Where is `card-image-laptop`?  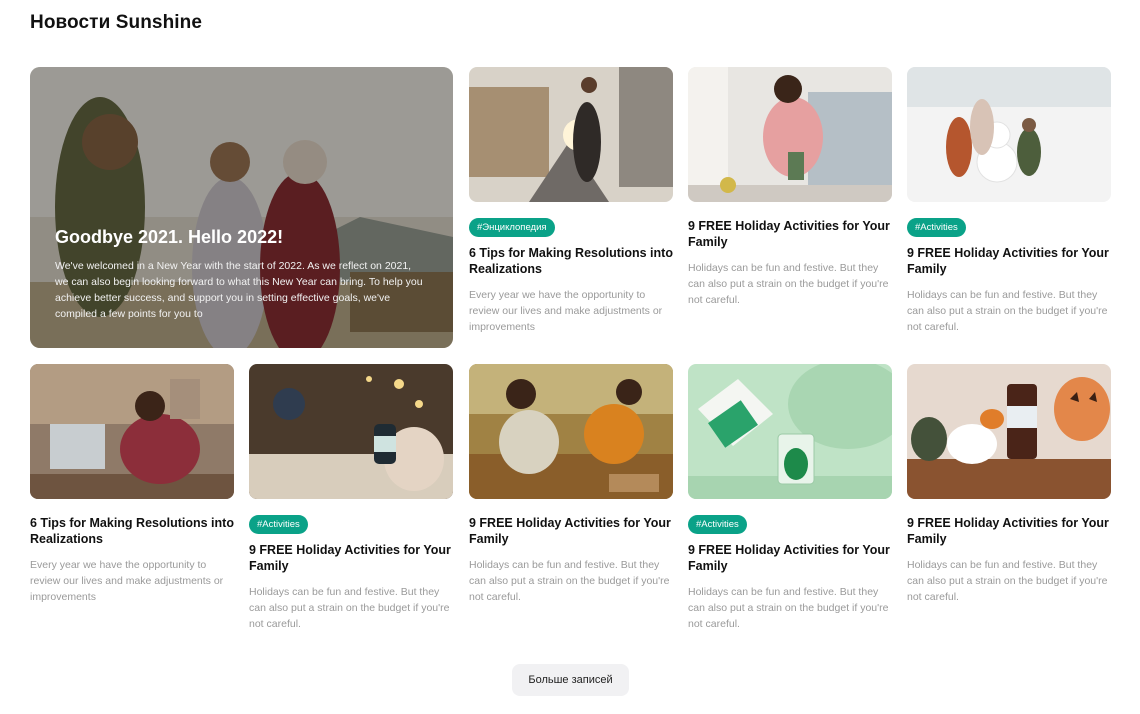
card-image-laptop is located at coordinates (132, 431).